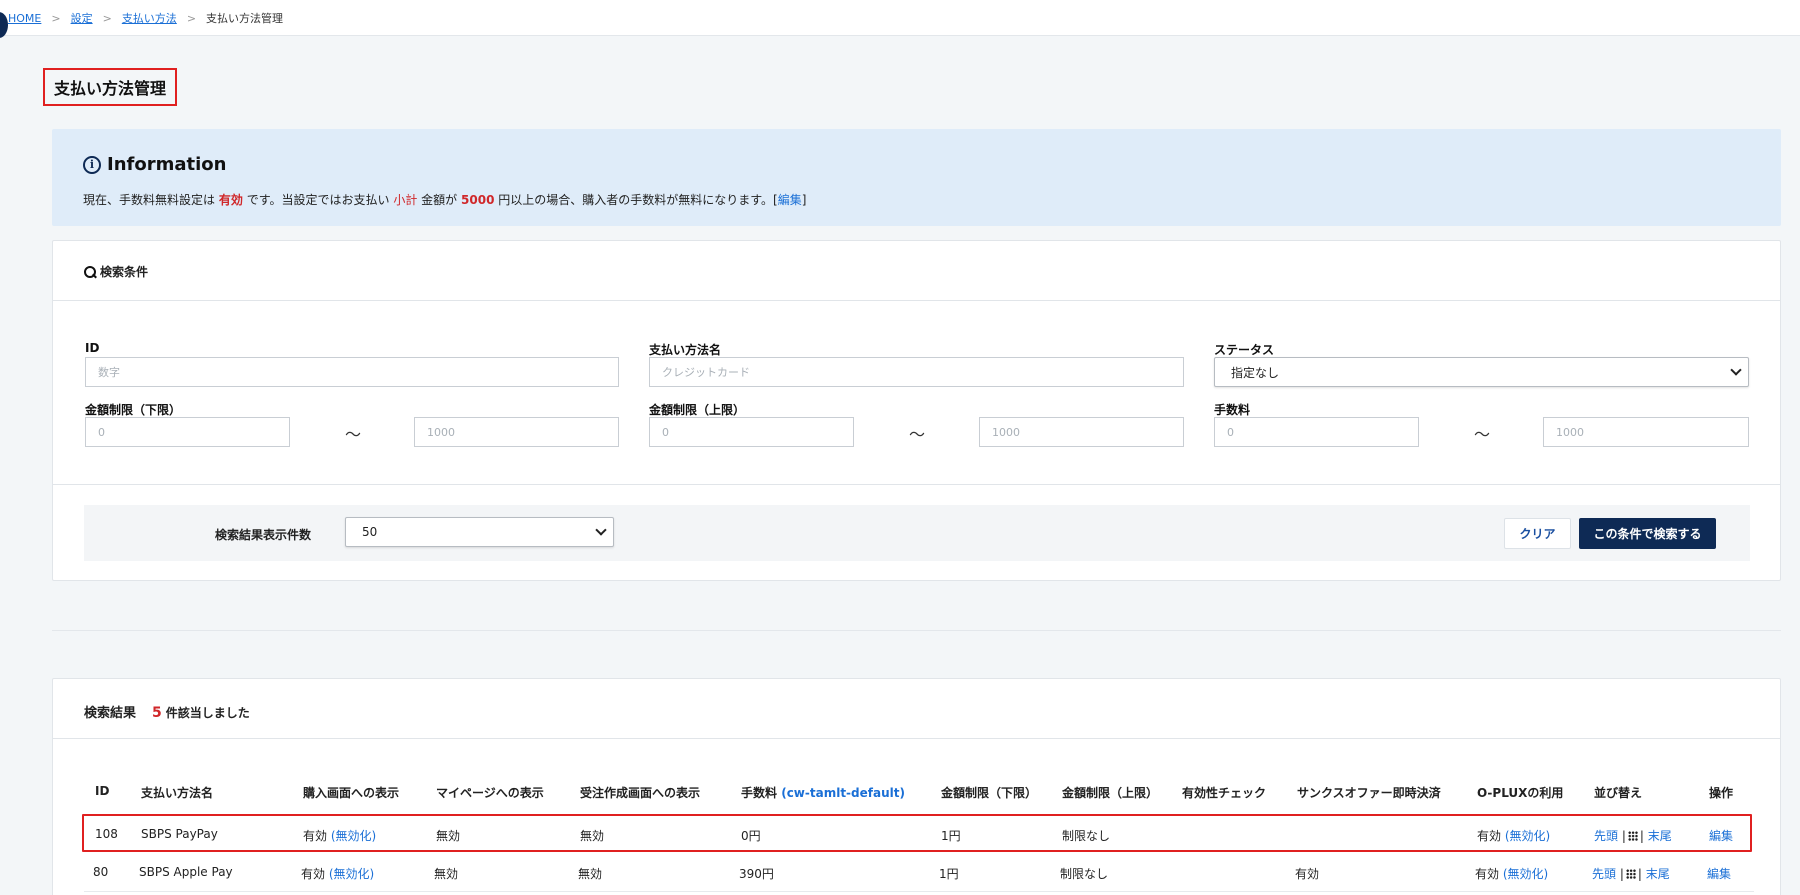 The width and height of the screenshot is (1800, 895). What do you see at coordinates (1369, 793) in the screenshot?
I see `column-header-thanks: サンクスオファー即時決済` at bounding box center [1369, 793].